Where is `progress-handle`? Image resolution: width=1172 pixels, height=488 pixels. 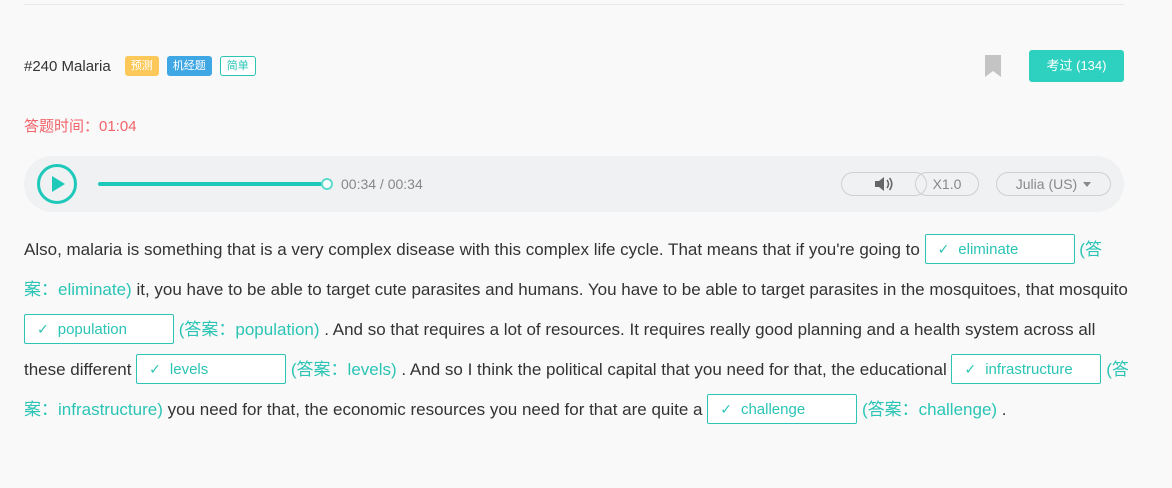 progress-handle is located at coordinates (327, 184).